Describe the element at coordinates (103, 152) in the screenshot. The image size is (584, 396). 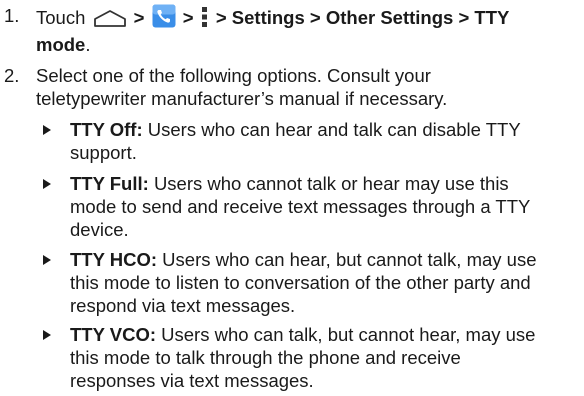
I see `option-line: support.` at that location.